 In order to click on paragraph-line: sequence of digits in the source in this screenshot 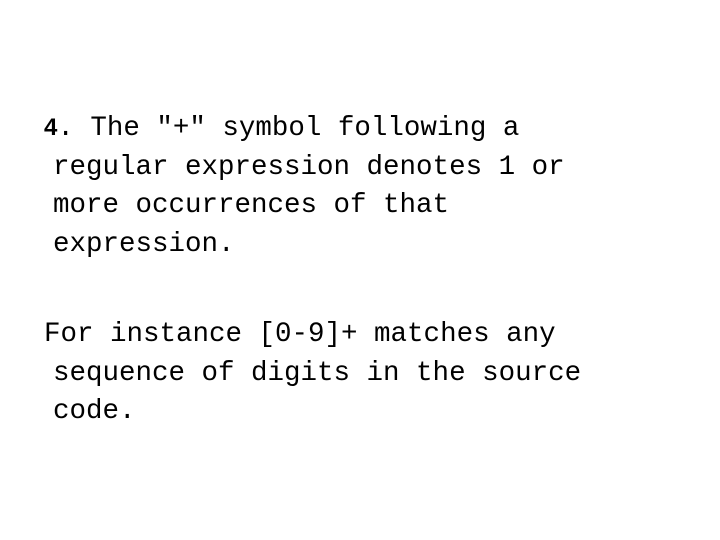, I will do `click(317, 373)`.